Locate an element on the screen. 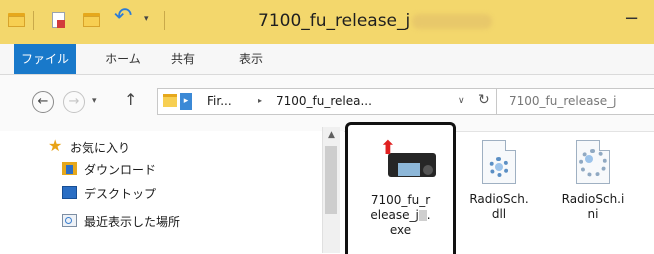 The image size is (654, 254). nav-item-label: ダウンロード is located at coordinates (120, 170).